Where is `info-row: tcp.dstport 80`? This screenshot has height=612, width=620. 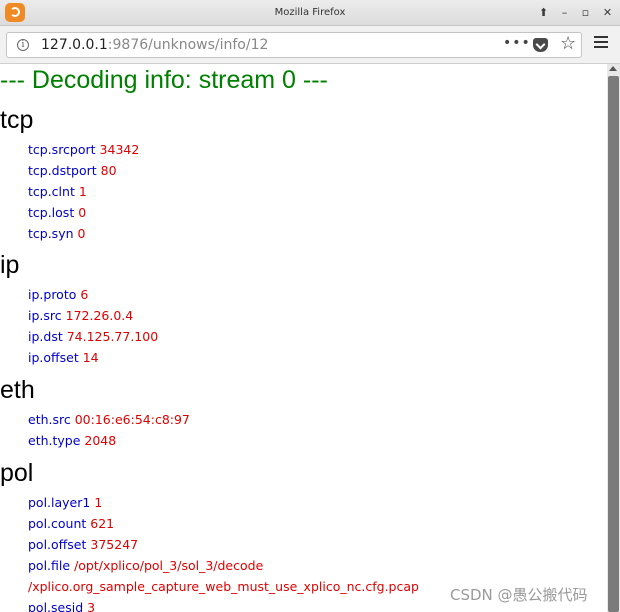 info-row: tcp.dstport 80 is located at coordinates (72, 170).